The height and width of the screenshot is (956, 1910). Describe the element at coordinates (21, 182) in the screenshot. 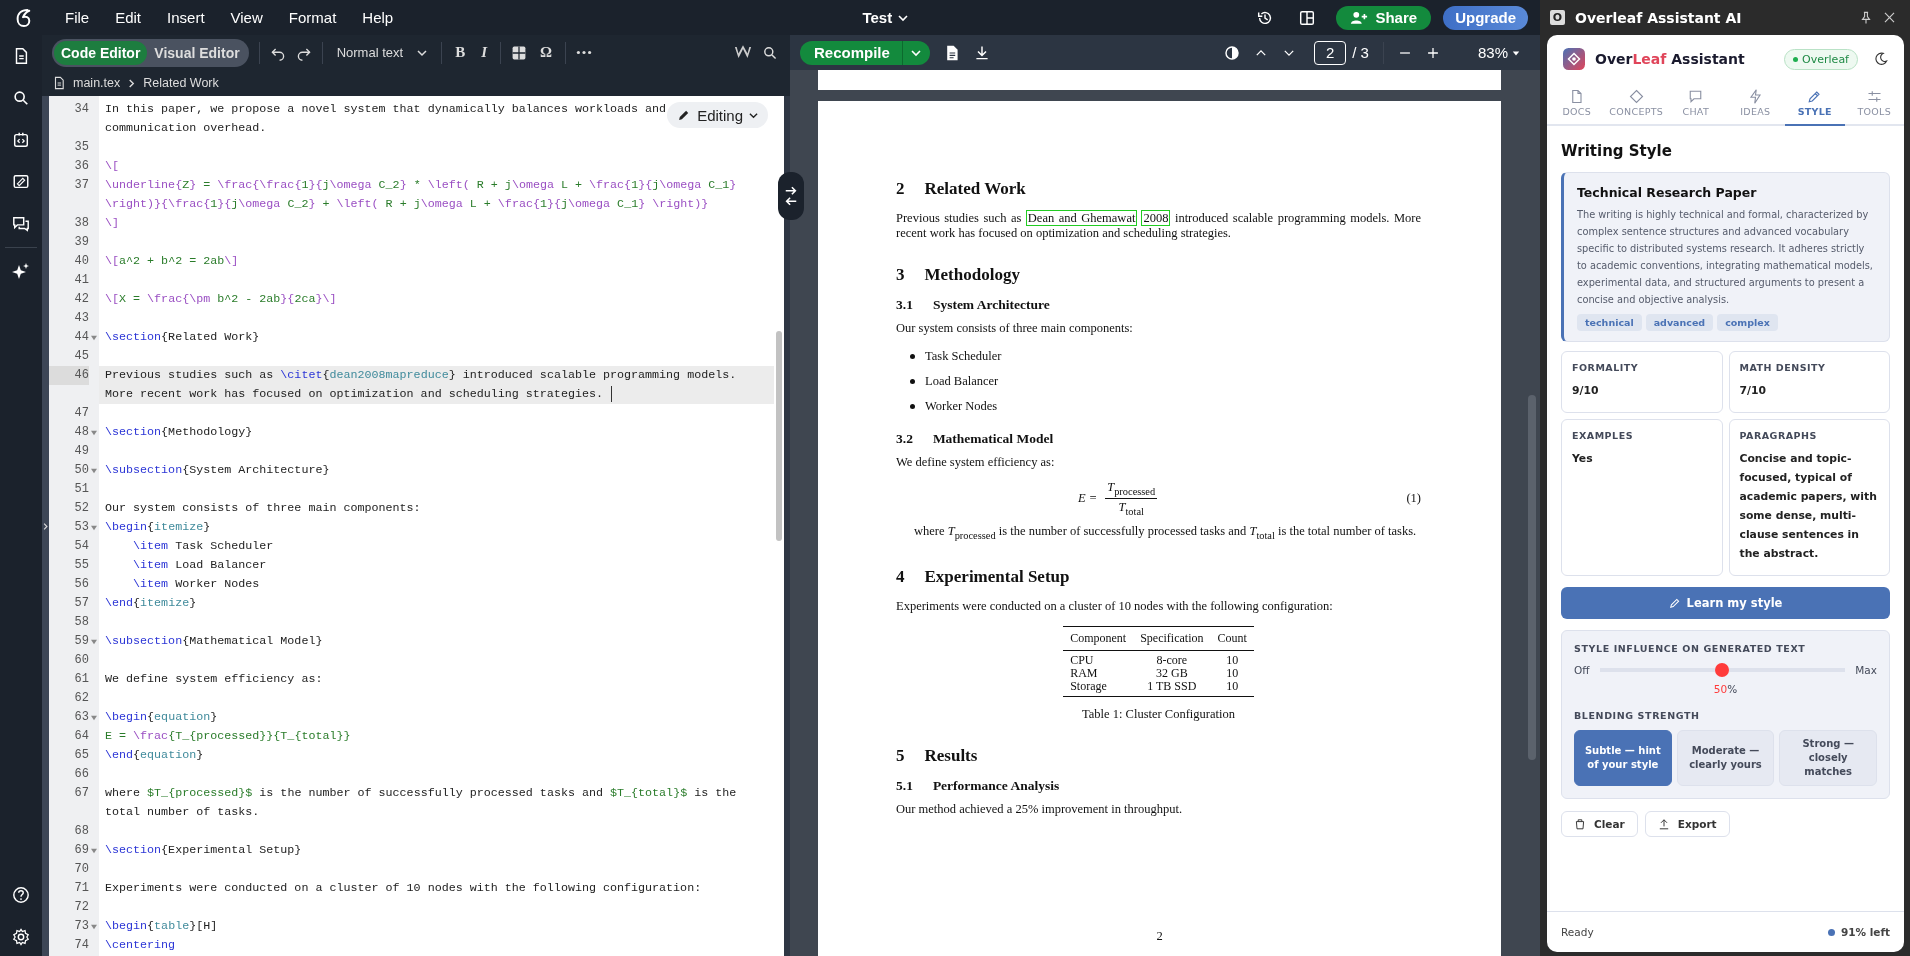

I see `pen-screen-icon` at that location.